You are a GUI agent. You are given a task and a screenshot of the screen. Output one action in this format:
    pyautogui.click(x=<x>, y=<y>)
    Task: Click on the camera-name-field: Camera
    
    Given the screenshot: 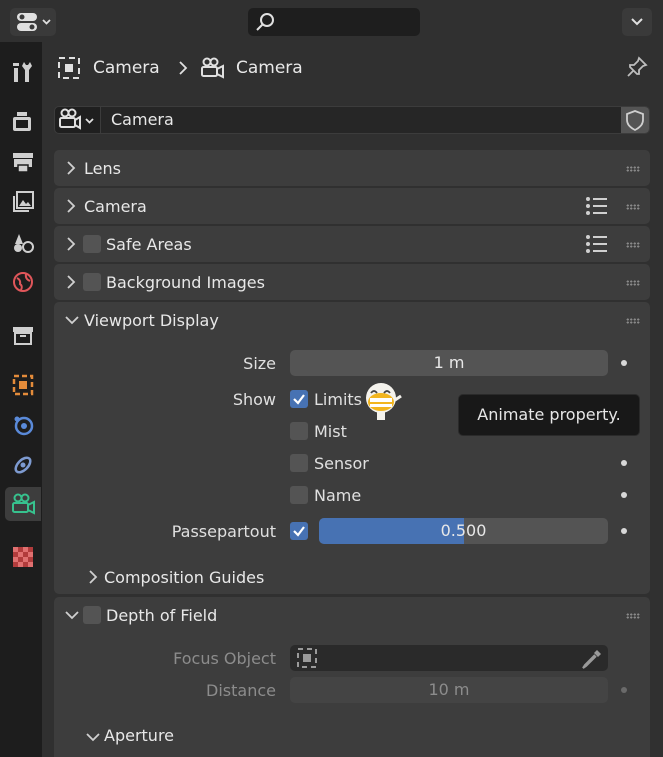 What is the action you would take?
    pyautogui.click(x=360, y=120)
    